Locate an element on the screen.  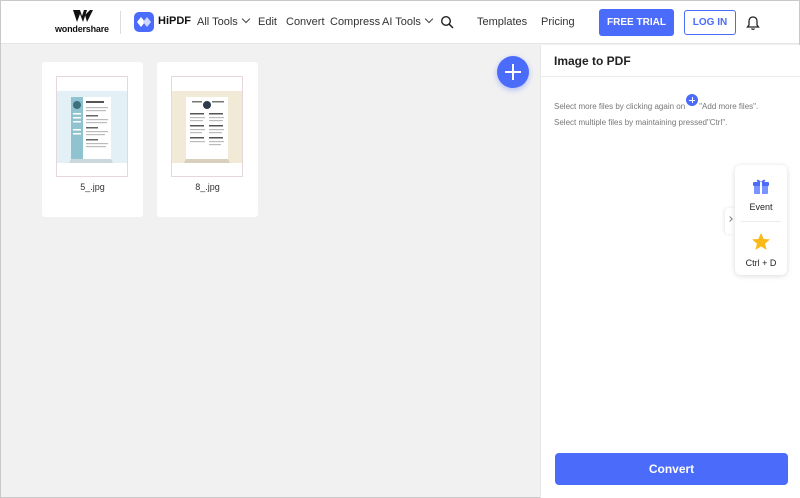
search-icon is located at coordinates (447, 22).